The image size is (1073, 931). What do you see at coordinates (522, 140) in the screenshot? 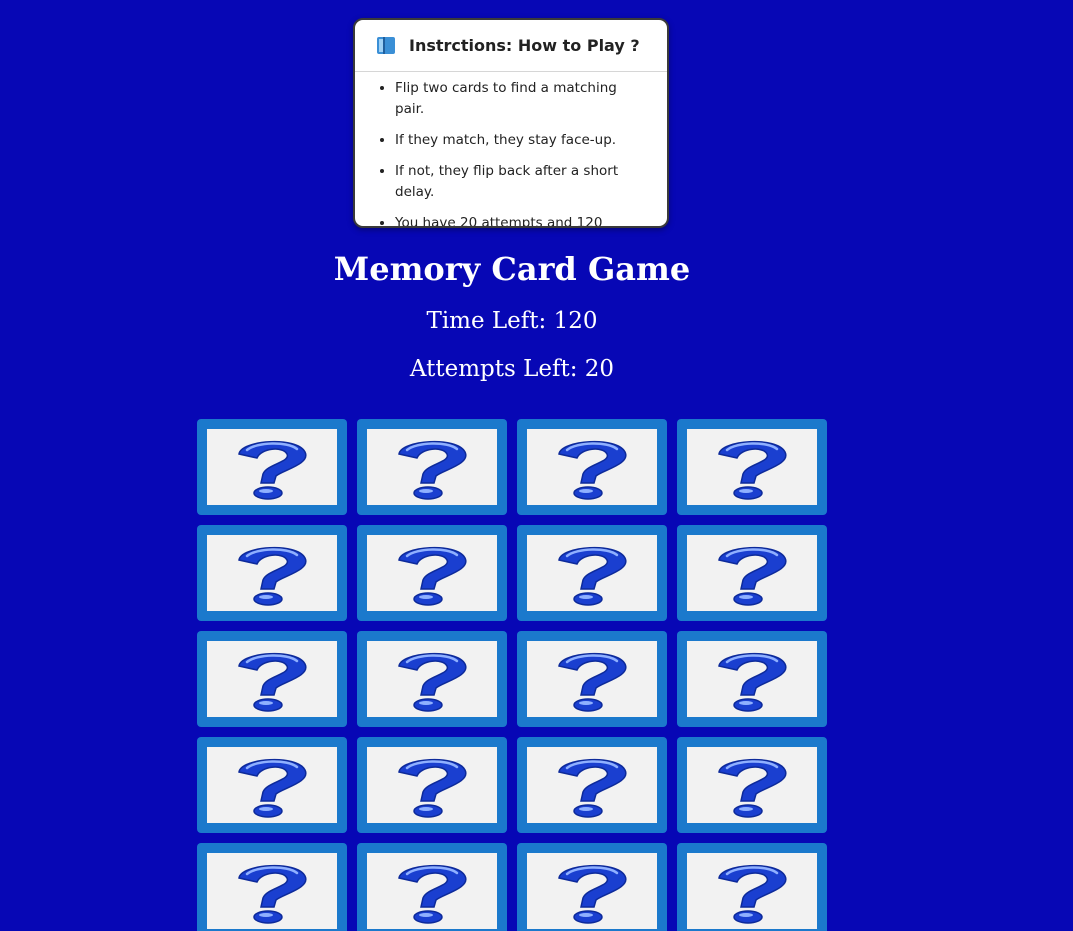
I see `instruction-item: If they match, they stay face-up.` at bounding box center [522, 140].